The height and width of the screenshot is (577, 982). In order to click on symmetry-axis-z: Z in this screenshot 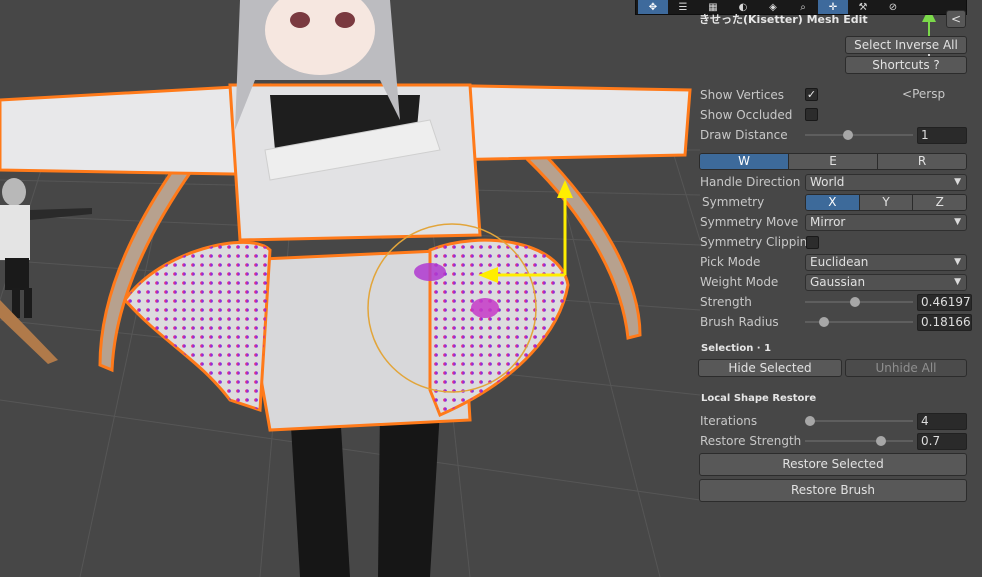, I will do `click(939, 202)`.